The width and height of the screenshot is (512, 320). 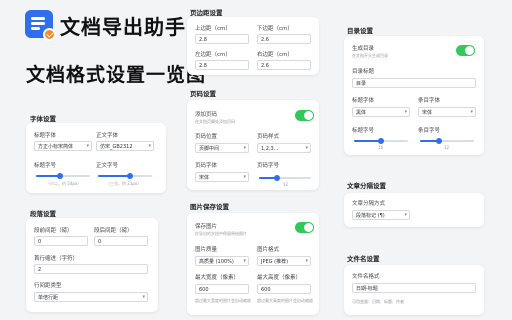 What do you see at coordinates (49, 34) in the screenshot?
I see `check-badge-icon` at bounding box center [49, 34].